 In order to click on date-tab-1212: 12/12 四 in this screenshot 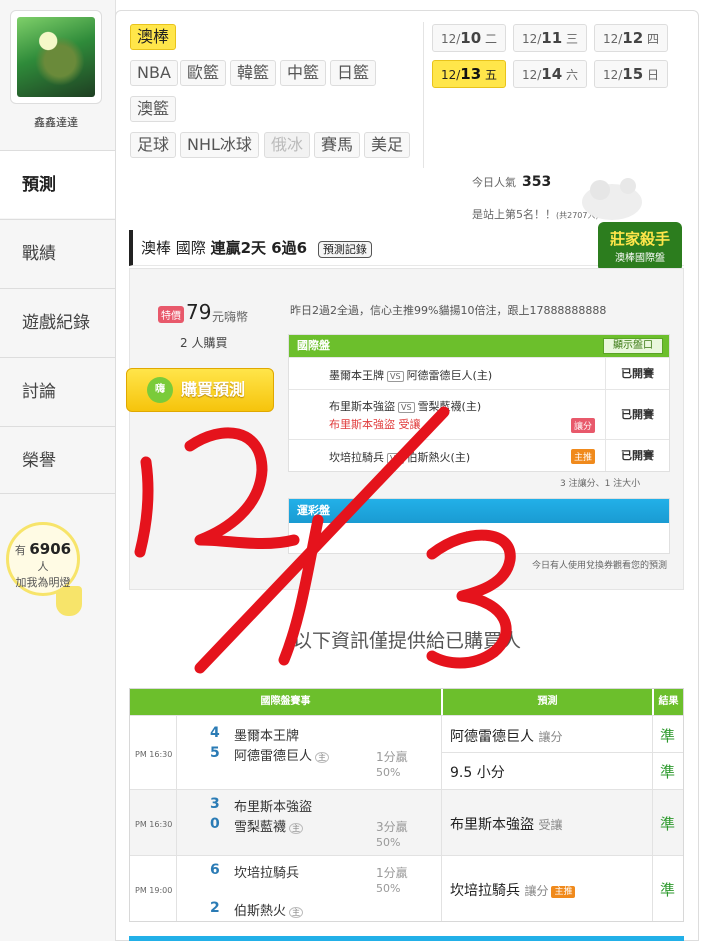, I will do `click(631, 38)`.